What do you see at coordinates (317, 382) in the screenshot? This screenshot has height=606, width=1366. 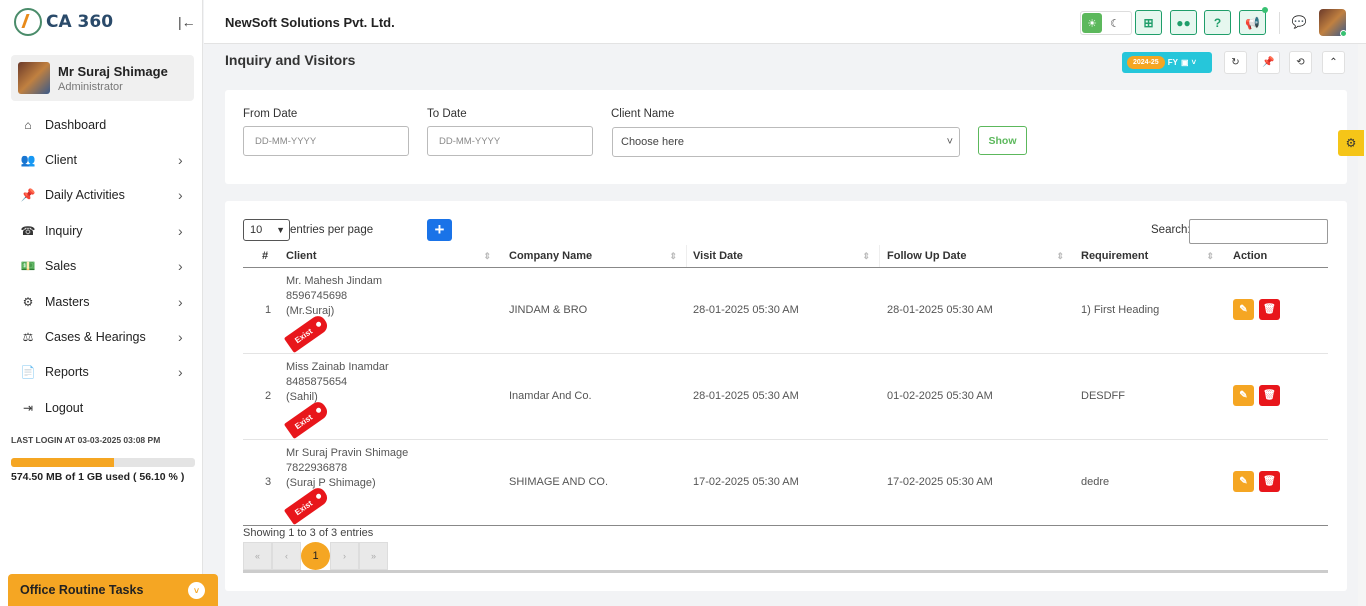 I see `client-phone: 8485875654` at bounding box center [317, 382].